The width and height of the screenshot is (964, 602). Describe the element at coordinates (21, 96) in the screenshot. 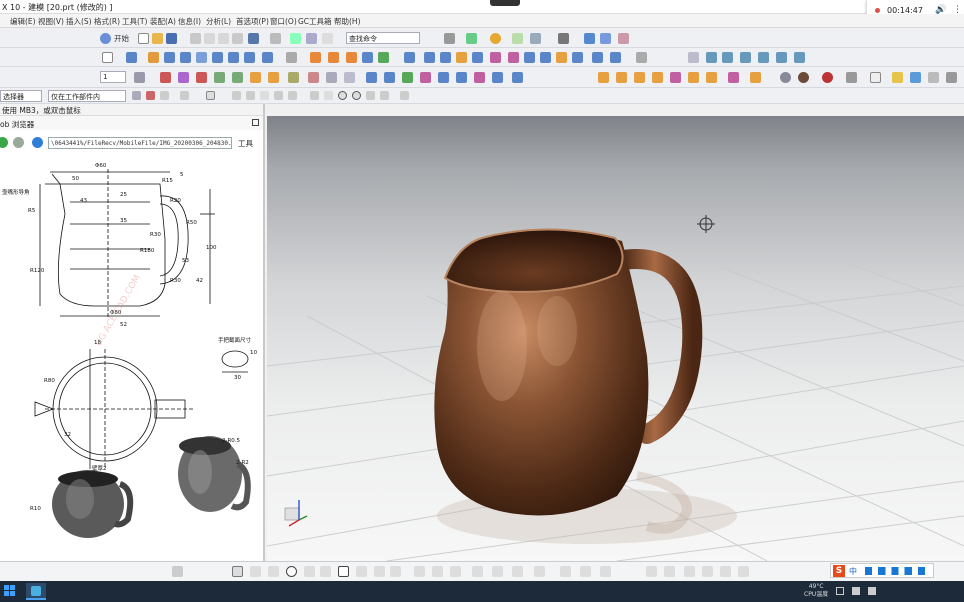

I see `filter-select: 选择器` at that location.